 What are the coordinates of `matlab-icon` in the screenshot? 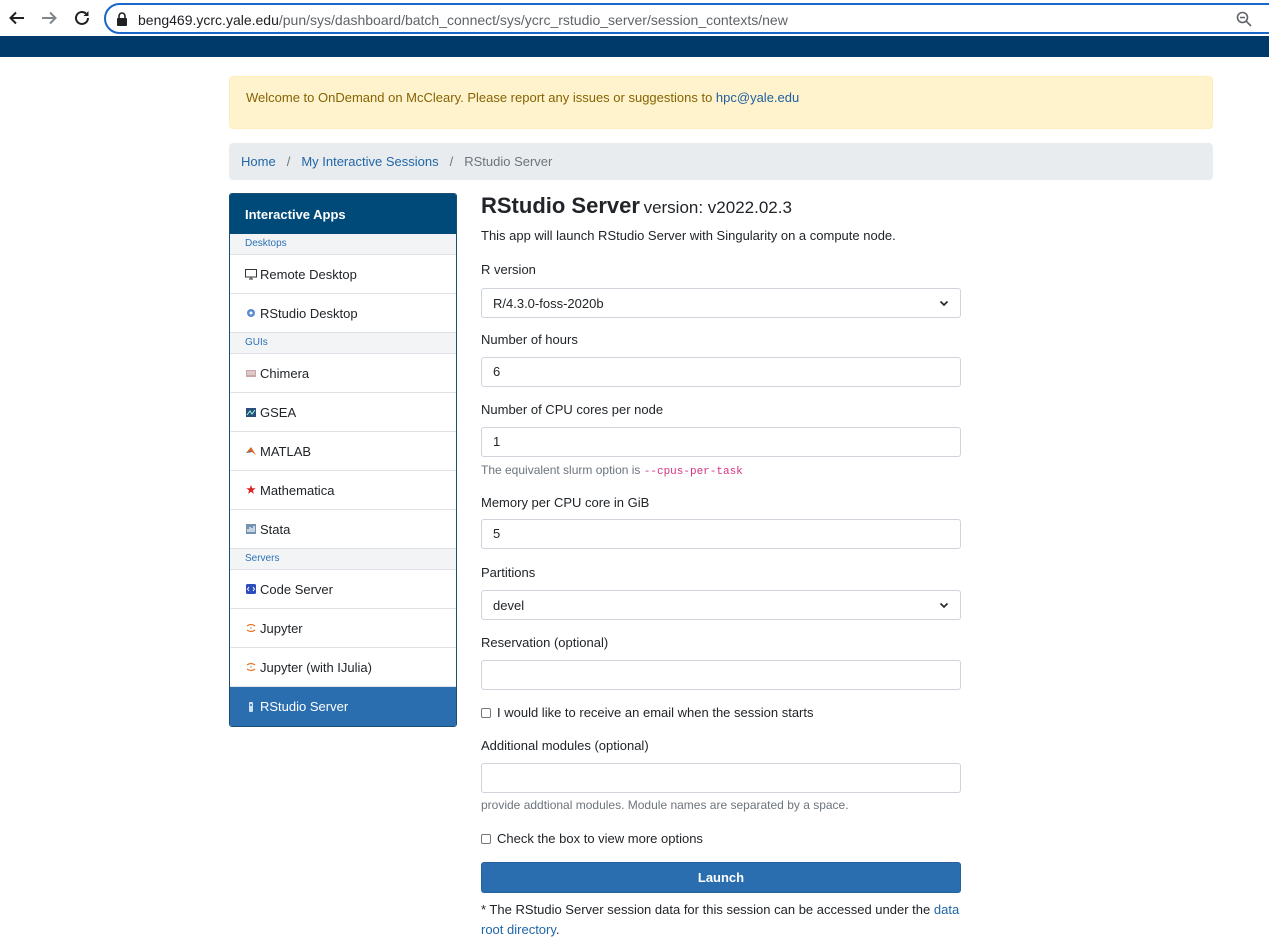 It's located at (251, 451).